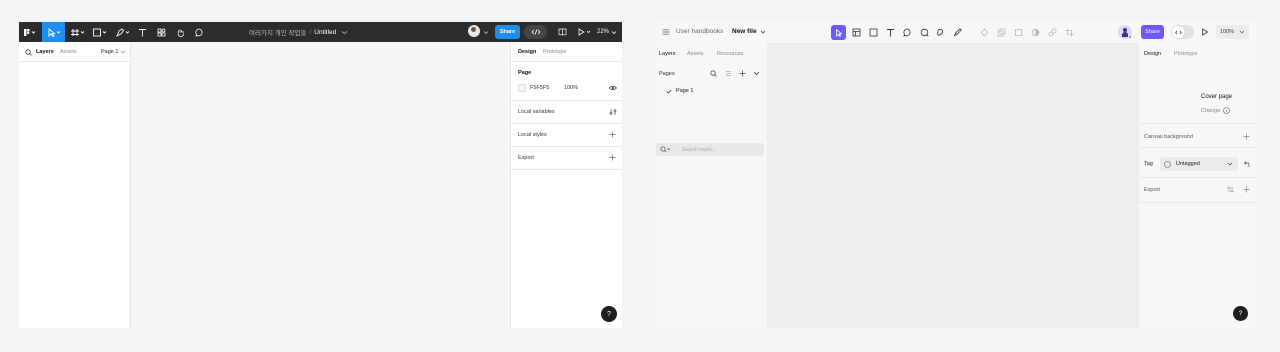 Image resolution: width=1280 pixels, height=352 pixels. I want to click on comment-tool-button, so click(199, 32).